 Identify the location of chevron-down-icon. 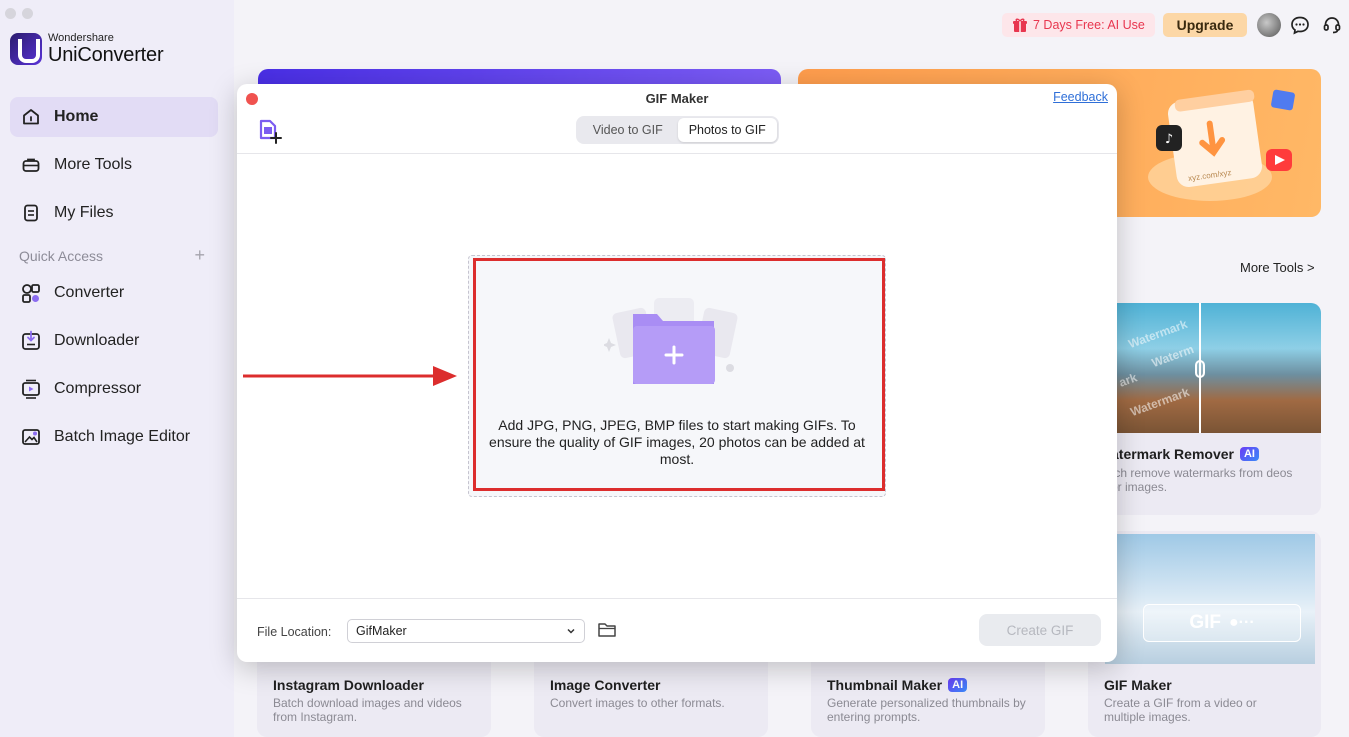
(571, 631).